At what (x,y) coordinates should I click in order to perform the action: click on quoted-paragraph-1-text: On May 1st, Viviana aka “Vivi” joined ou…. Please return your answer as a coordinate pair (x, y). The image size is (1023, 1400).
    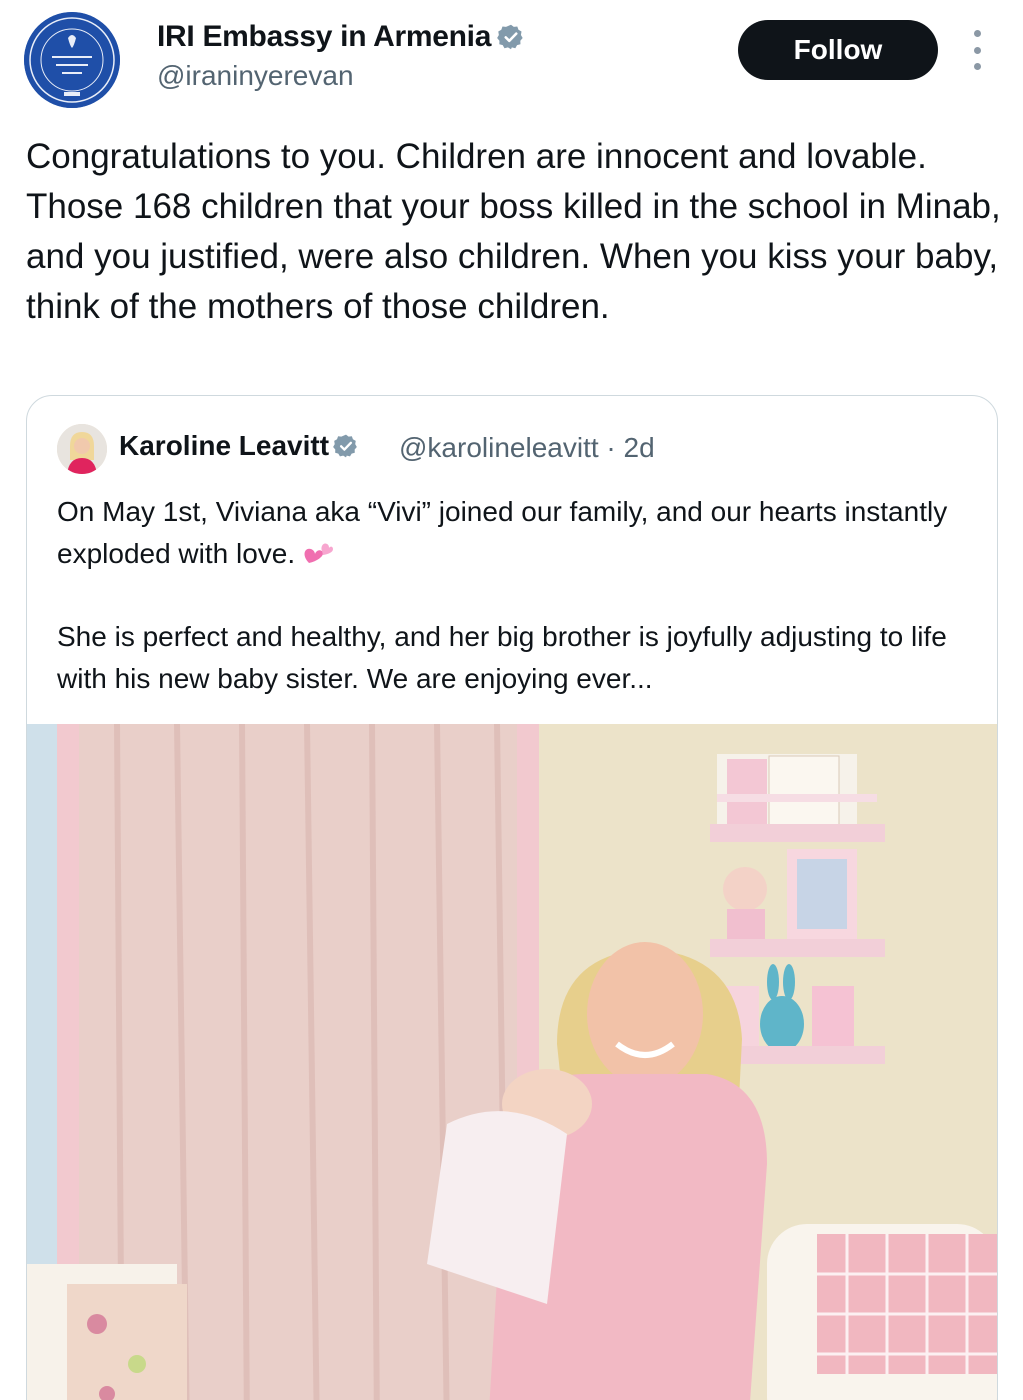
    Looking at the image, I should click on (502, 532).